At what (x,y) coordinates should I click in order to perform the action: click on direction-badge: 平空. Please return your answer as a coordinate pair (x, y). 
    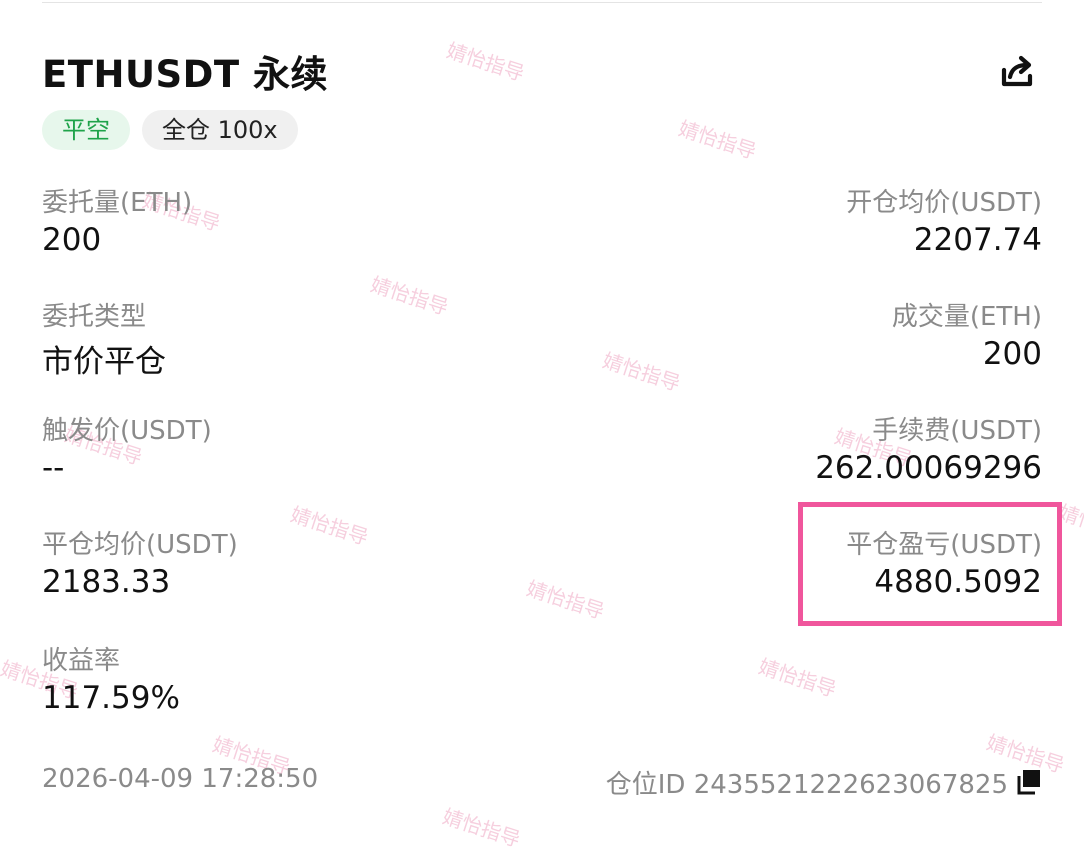
    Looking at the image, I should click on (86, 130).